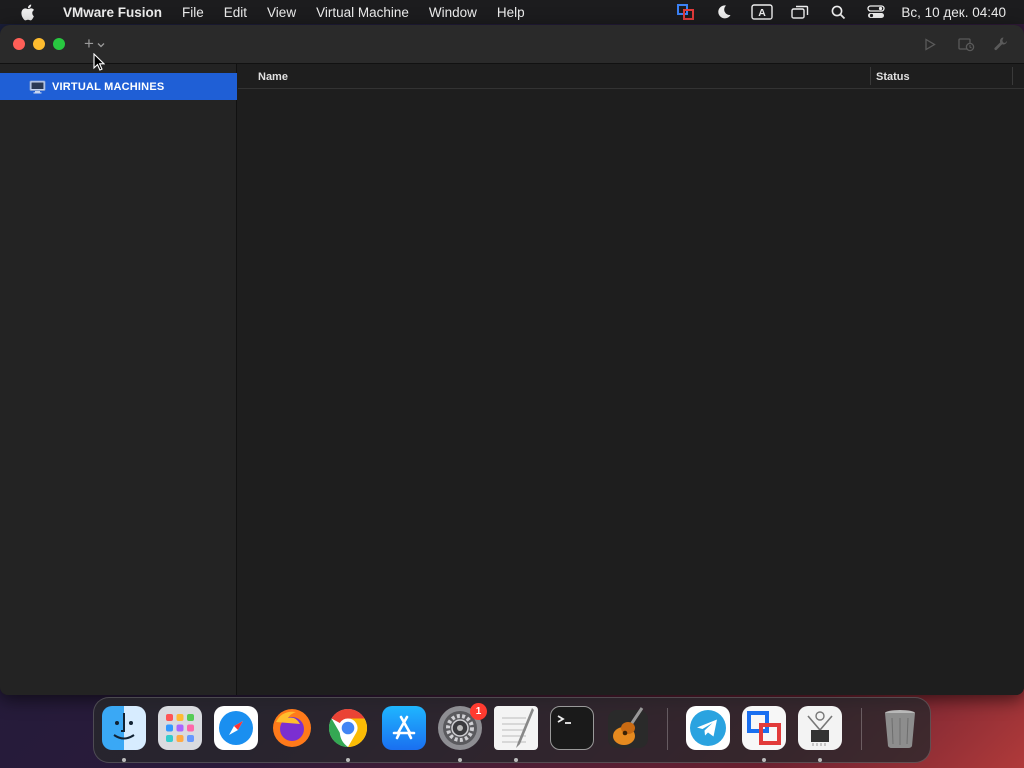  I want to click on safari-icon, so click(236, 728).